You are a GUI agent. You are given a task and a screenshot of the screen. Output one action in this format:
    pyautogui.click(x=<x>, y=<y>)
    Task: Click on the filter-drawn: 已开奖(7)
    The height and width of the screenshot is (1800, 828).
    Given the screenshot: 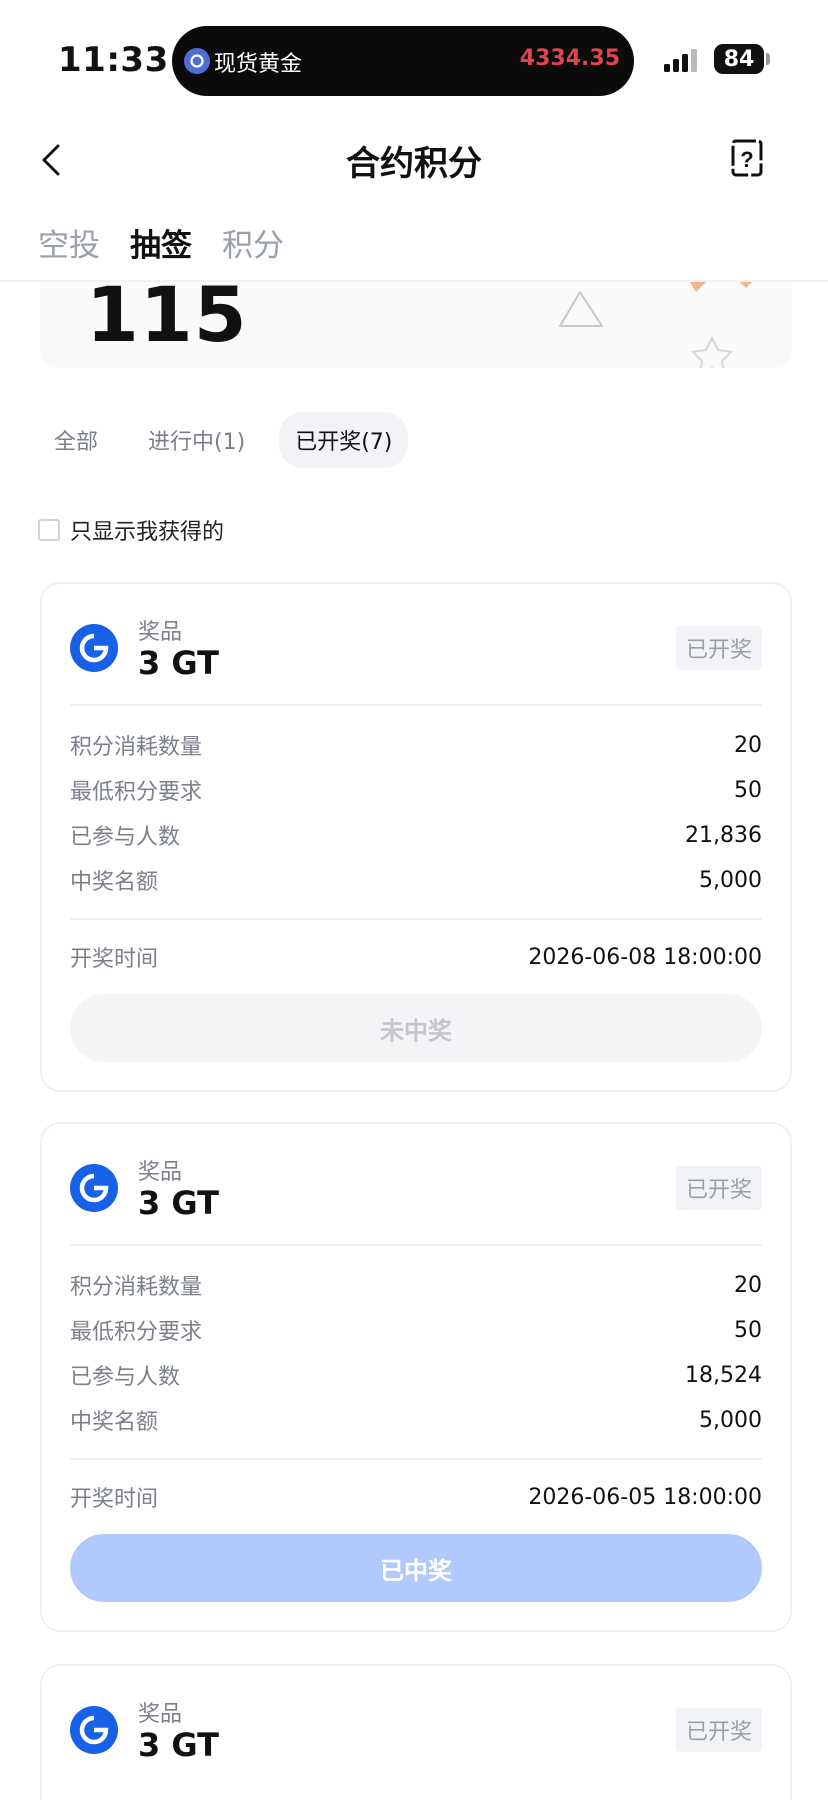 What is the action you would take?
    pyautogui.click(x=344, y=440)
    